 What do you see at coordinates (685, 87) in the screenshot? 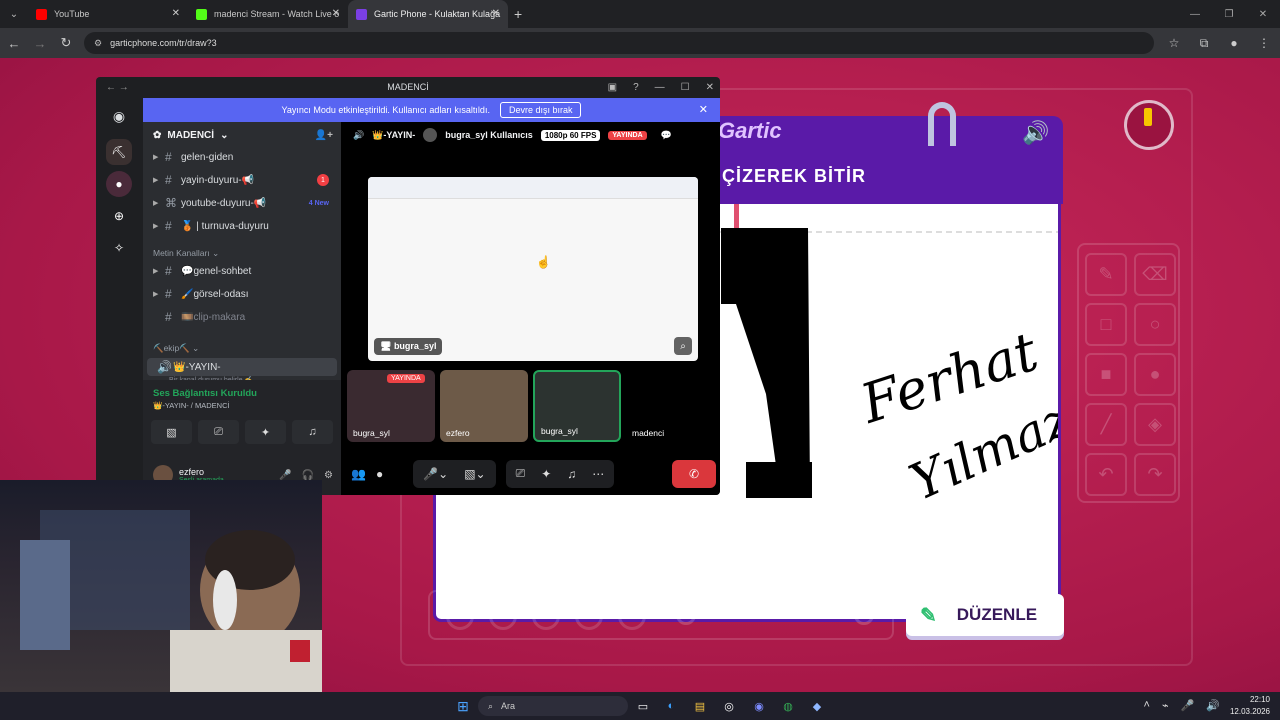
I see `maximize-icon: ☐` at bounding box center [685, 87].